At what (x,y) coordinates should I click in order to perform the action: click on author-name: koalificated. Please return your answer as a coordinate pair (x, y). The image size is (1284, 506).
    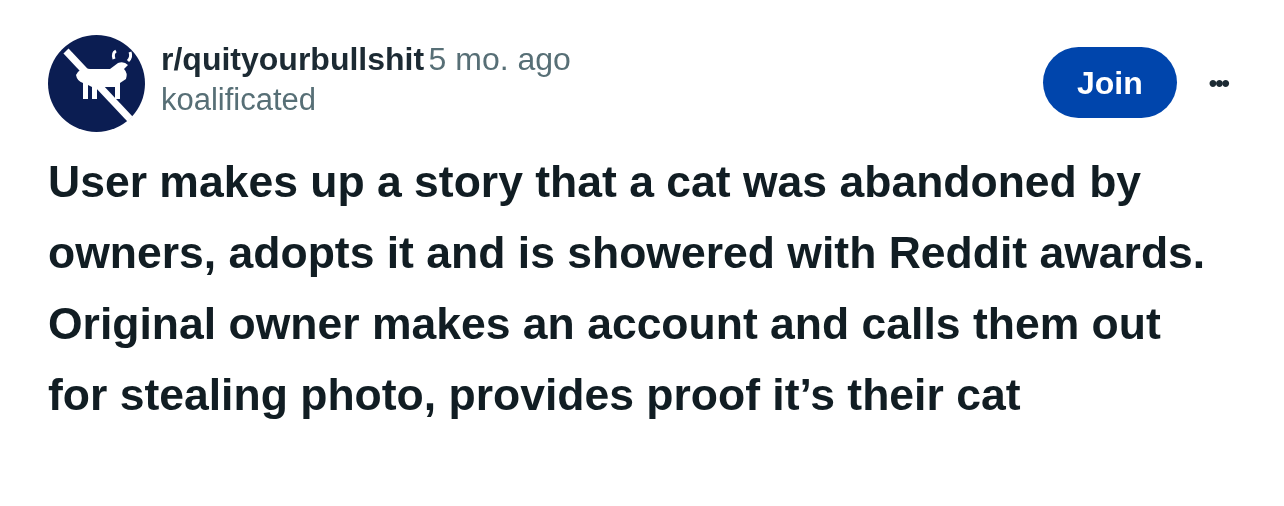
    Looking at the image, I should click on (602, 100).